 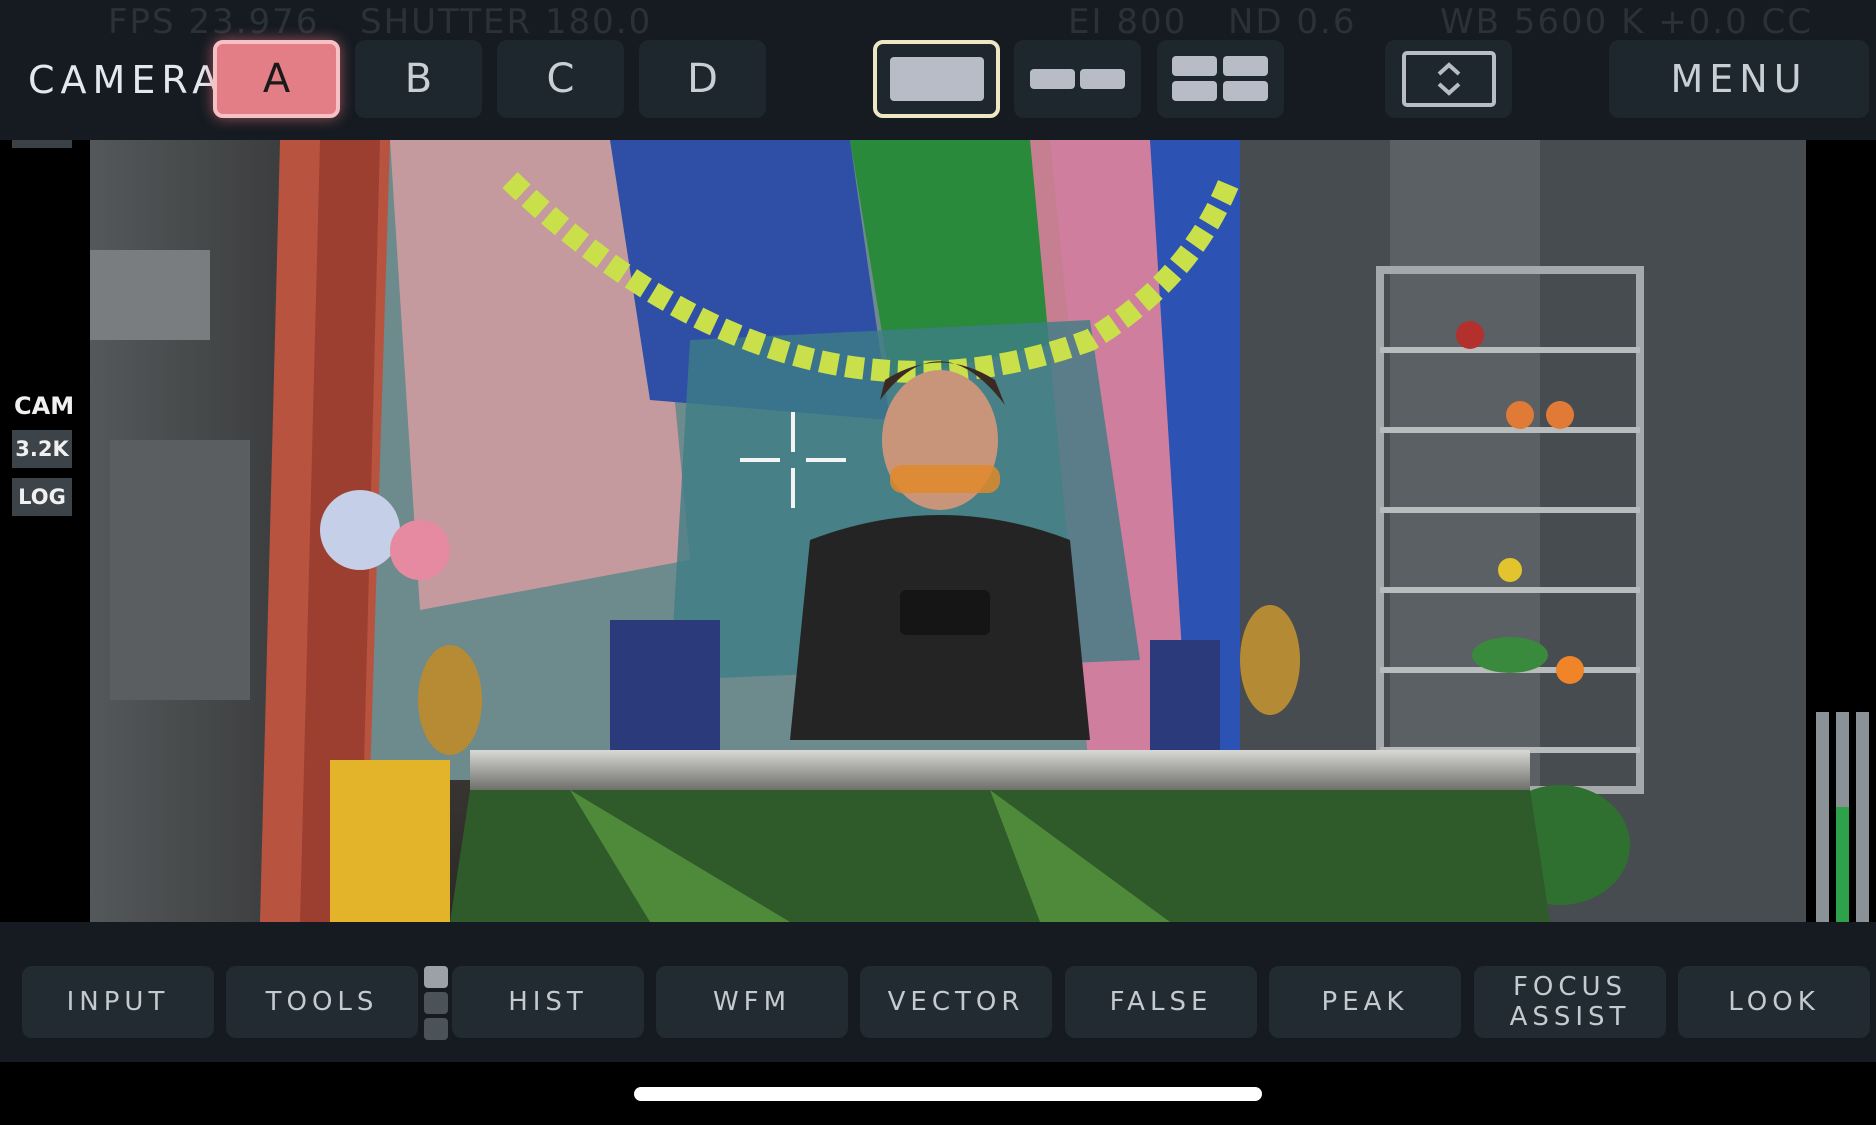 I want to click on expand-button, so click(x=1448, y=79).